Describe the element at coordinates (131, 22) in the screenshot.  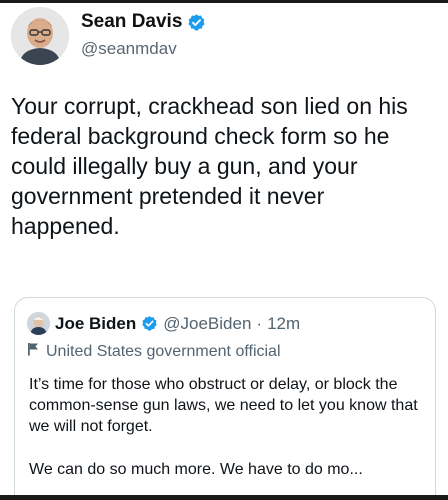
I see `author-display-name: Sean Davis` at that location.